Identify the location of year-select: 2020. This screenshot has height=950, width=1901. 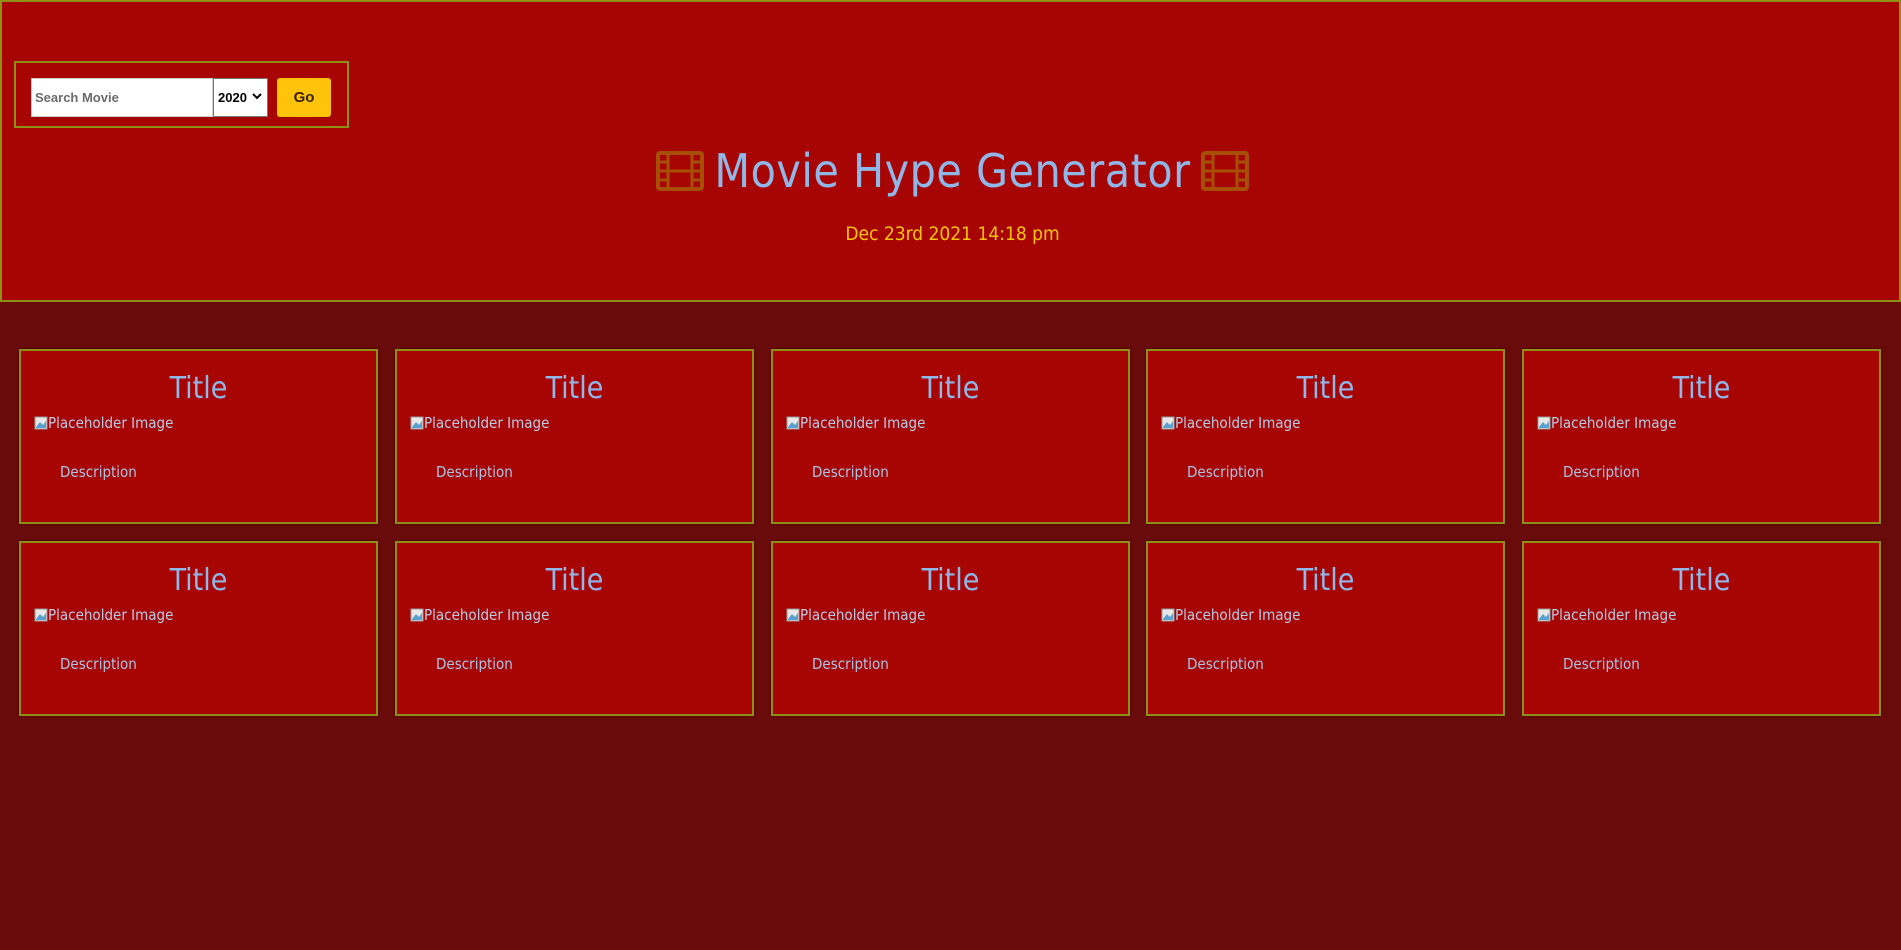
(240, 97).